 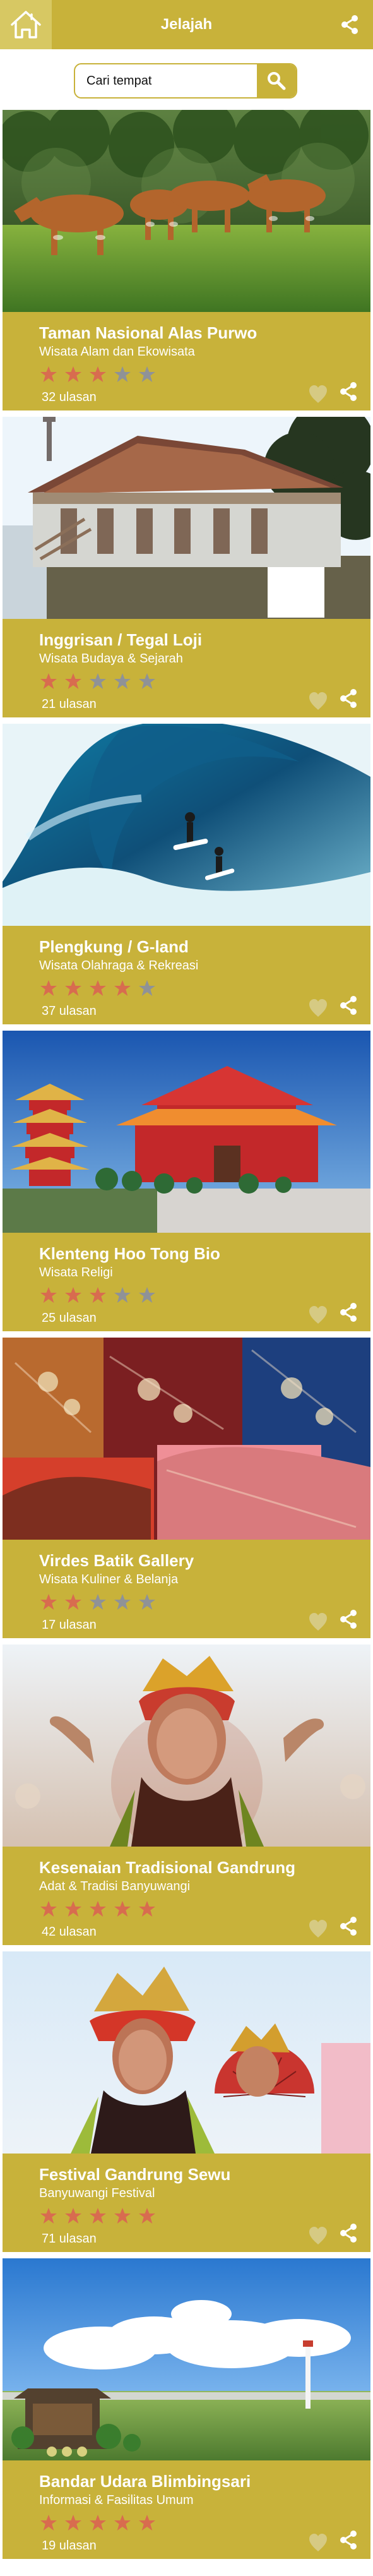 I want to click on destination-title: Virdes Batik Gallery, so click(x=116, y=1560).